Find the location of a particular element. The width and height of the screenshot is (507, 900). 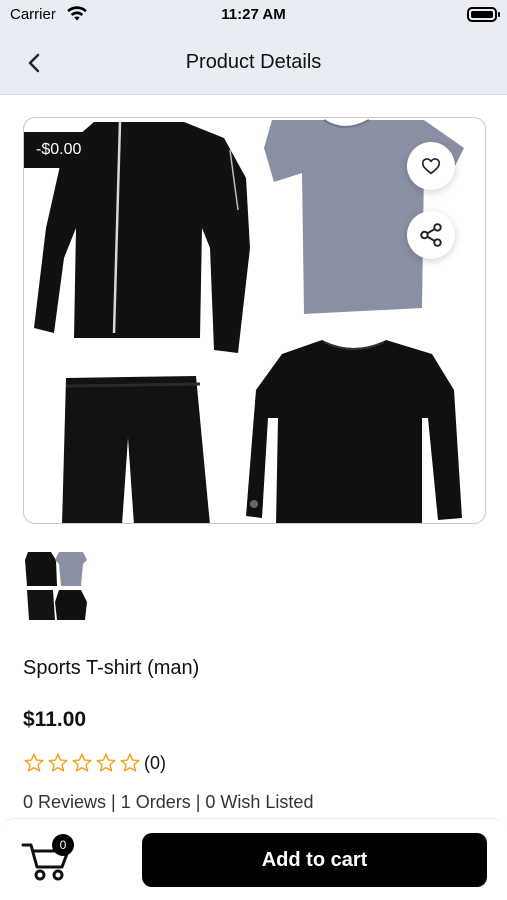

add-to-cart-button: Add to cart is located at coordinates (314, 860).